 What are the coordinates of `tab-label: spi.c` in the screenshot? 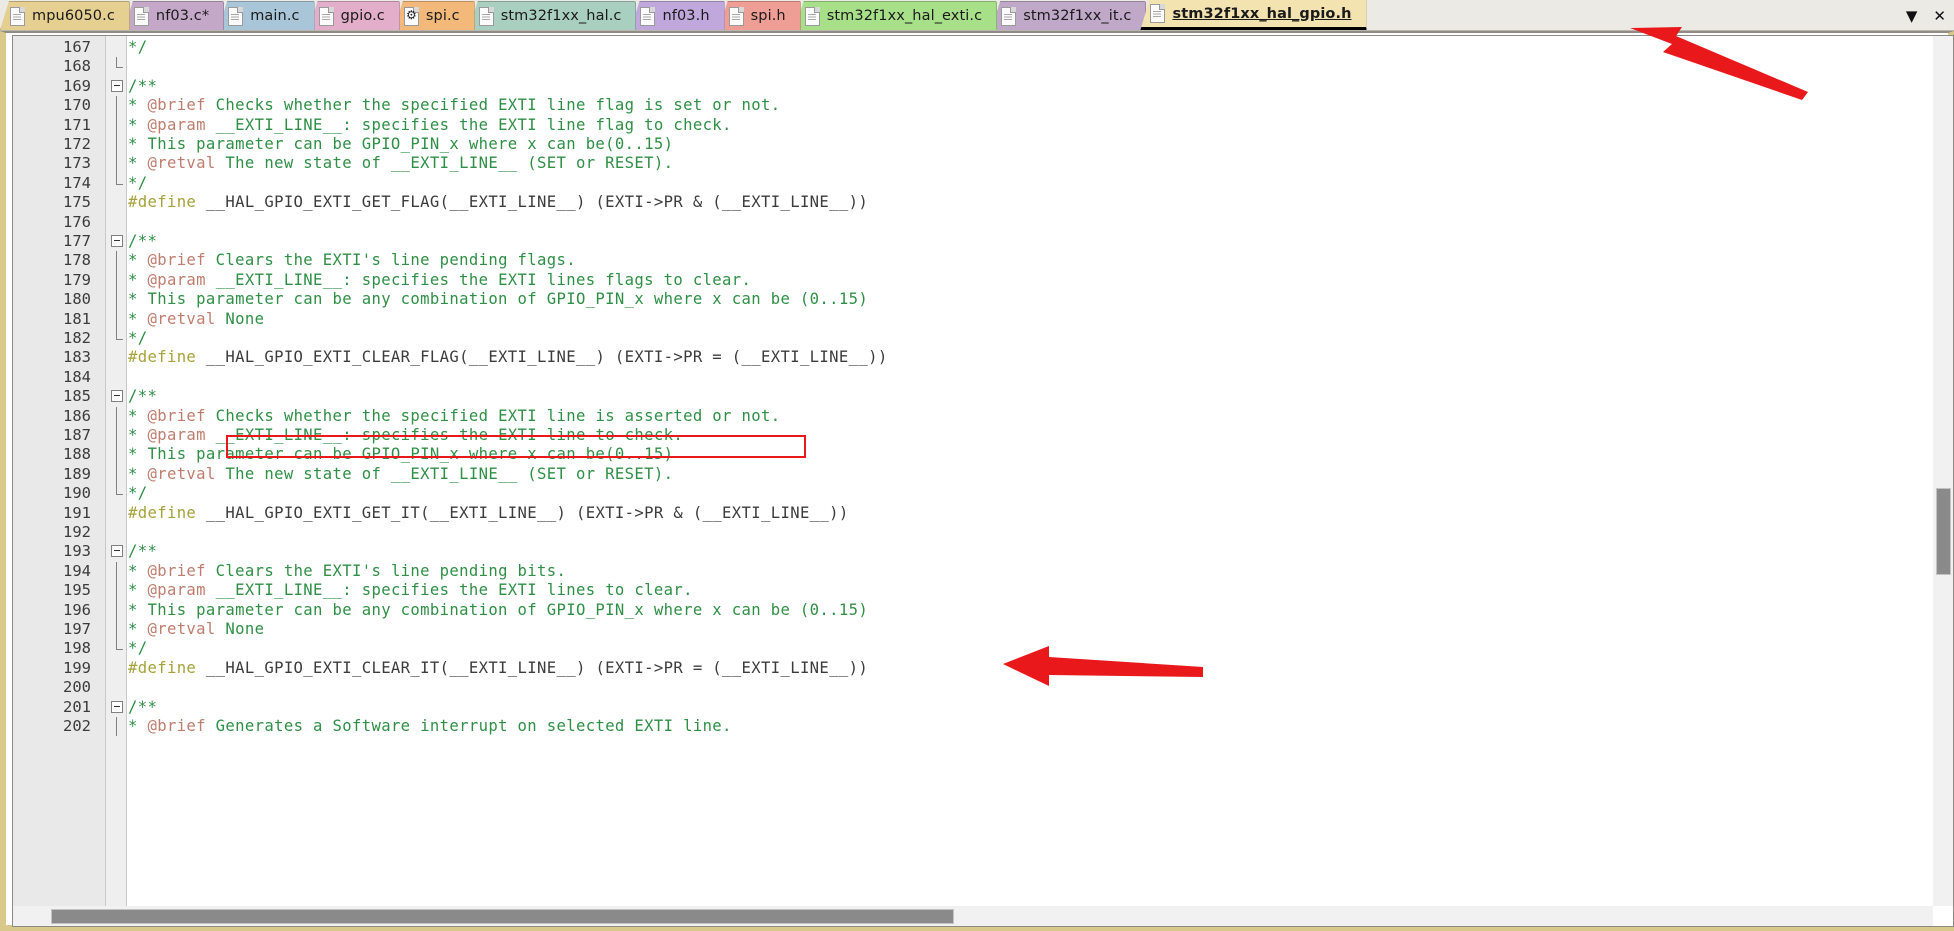 It's located at (442, 16).